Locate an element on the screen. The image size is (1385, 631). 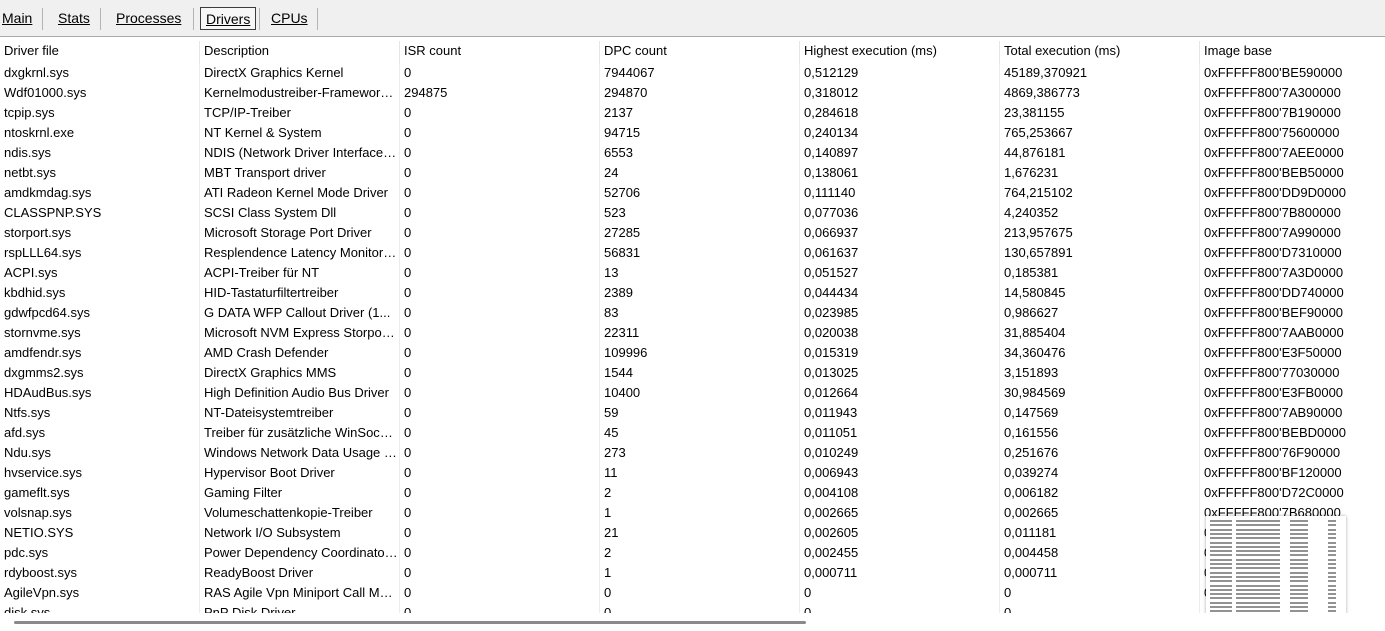
tab-cpus: CPUs is located at coordinates (289, 18).